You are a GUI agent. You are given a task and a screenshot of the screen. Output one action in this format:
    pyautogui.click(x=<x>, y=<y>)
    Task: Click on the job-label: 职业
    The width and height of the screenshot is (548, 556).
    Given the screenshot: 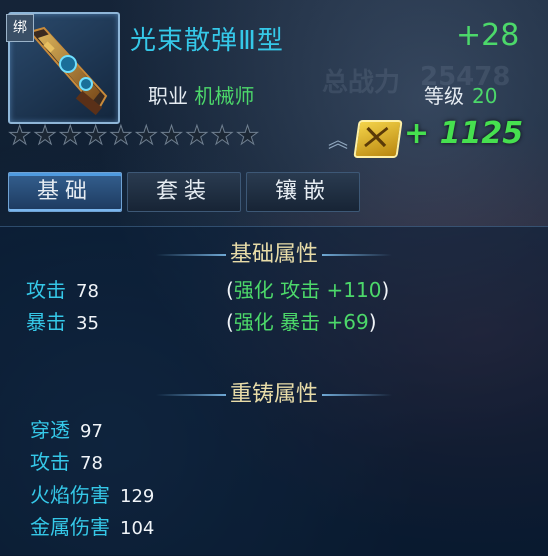 What is the action you would take?
    pyautogui.click(x=168, y=96)
    